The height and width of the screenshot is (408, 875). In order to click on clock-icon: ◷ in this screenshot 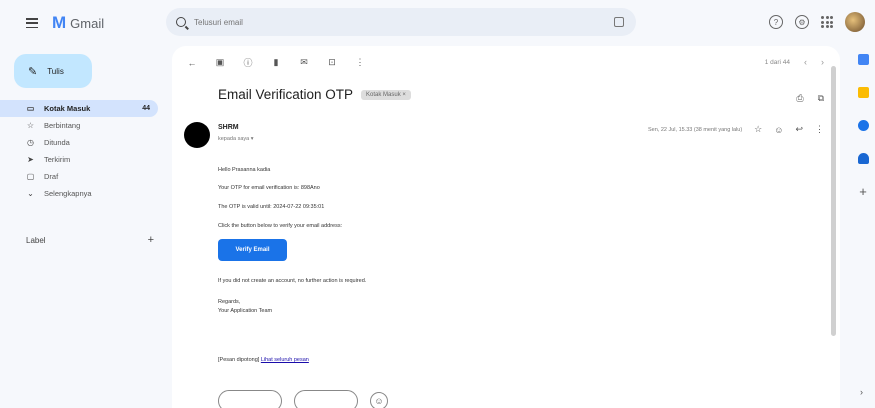, I will do `click(30, 142)`.